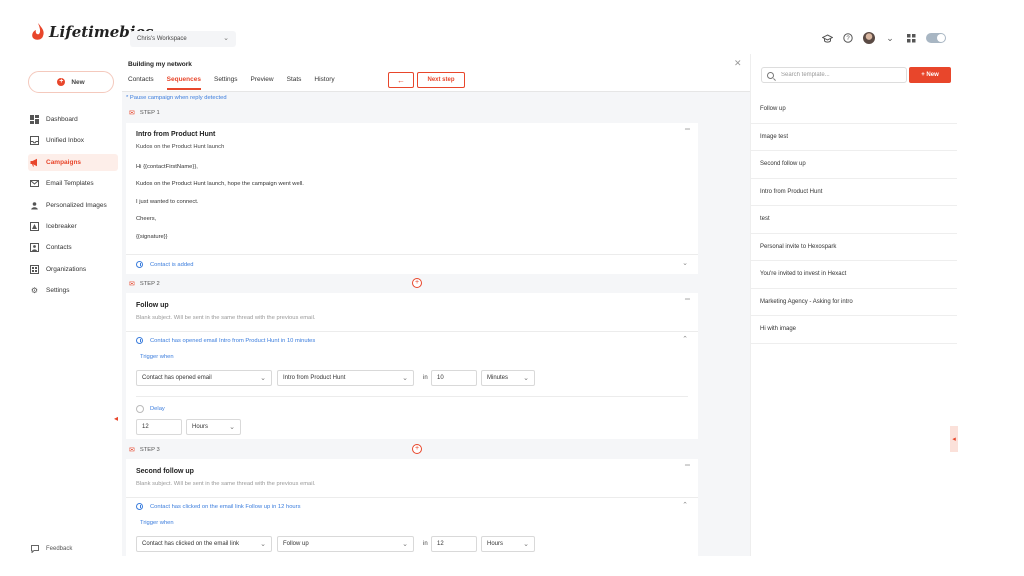 The image size is (1024, 576). I want to click on back-button: ←, so click(401, 80).